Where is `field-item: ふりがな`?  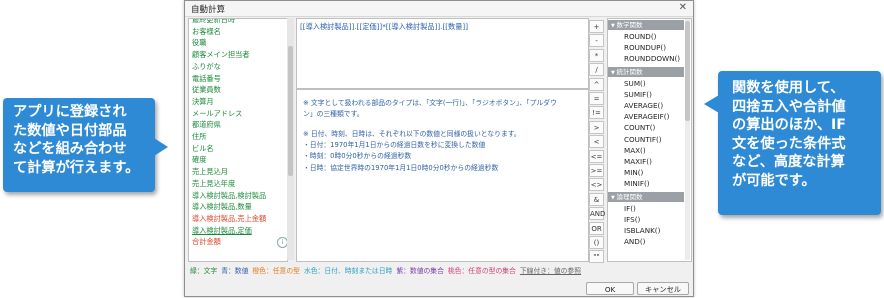 field-item: ふりがな is located at coordinates (206, 67).